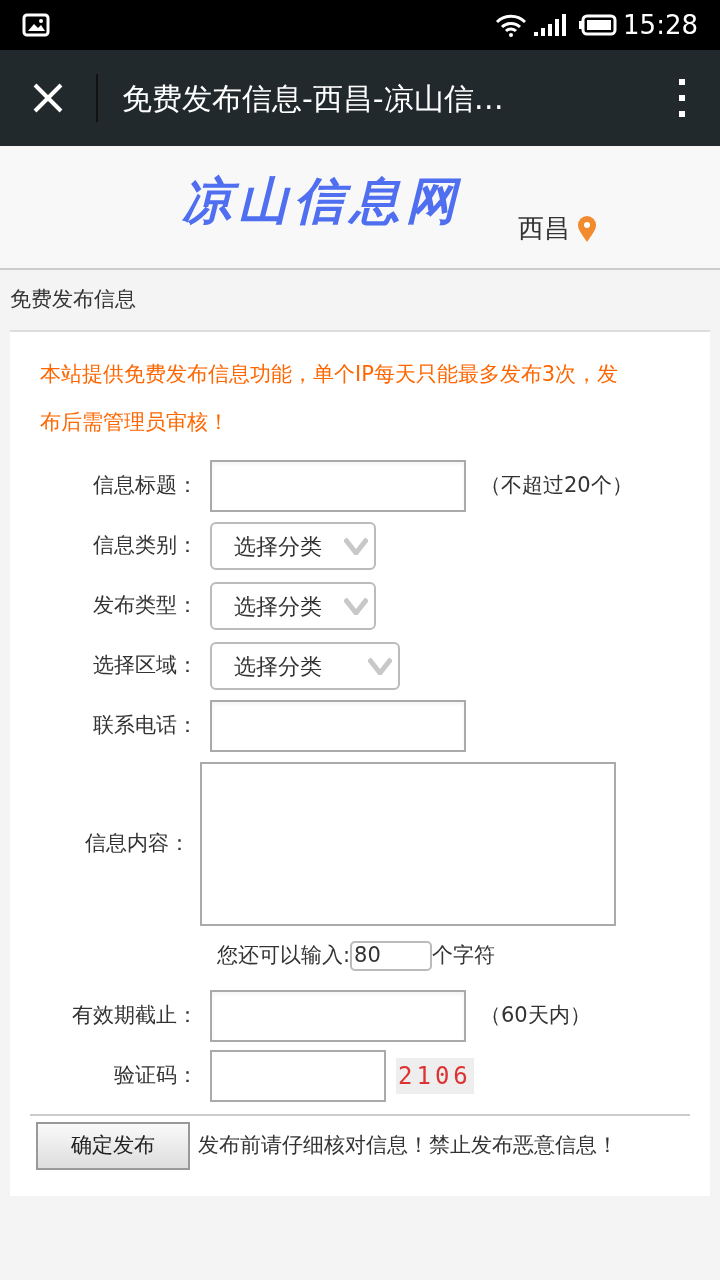 The width and height of the screenshot is (720, 1280). What do you see at coordinates (556, 486) in the screenshot?
I see `field-note: （不超过20个）` at bounding box center [556, 486].